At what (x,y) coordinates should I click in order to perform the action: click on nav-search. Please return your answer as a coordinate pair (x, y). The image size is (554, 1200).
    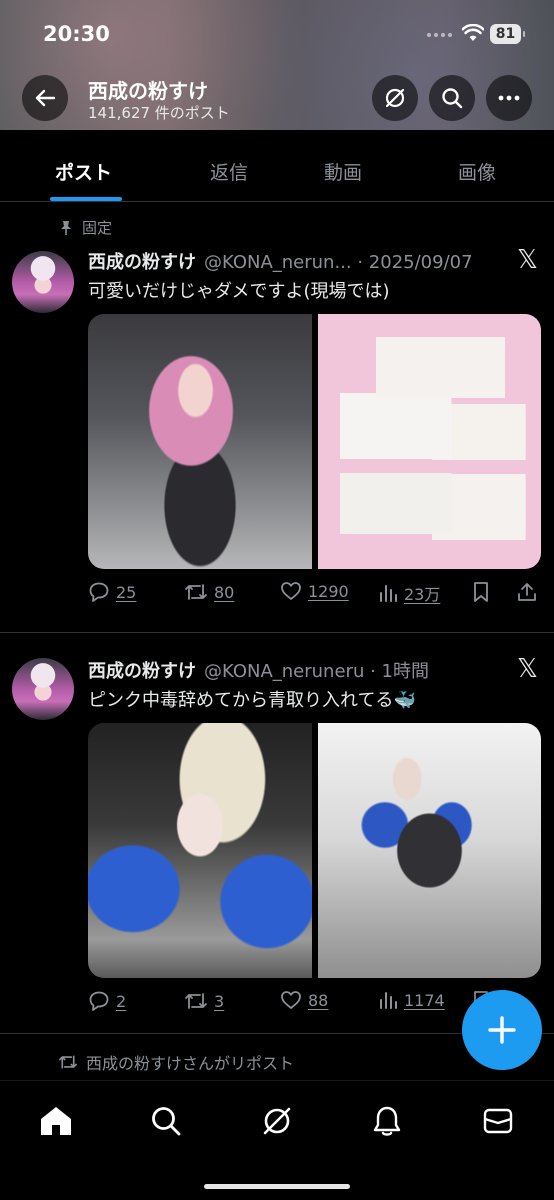
    Looking at the image, I should click on (166, 1121).